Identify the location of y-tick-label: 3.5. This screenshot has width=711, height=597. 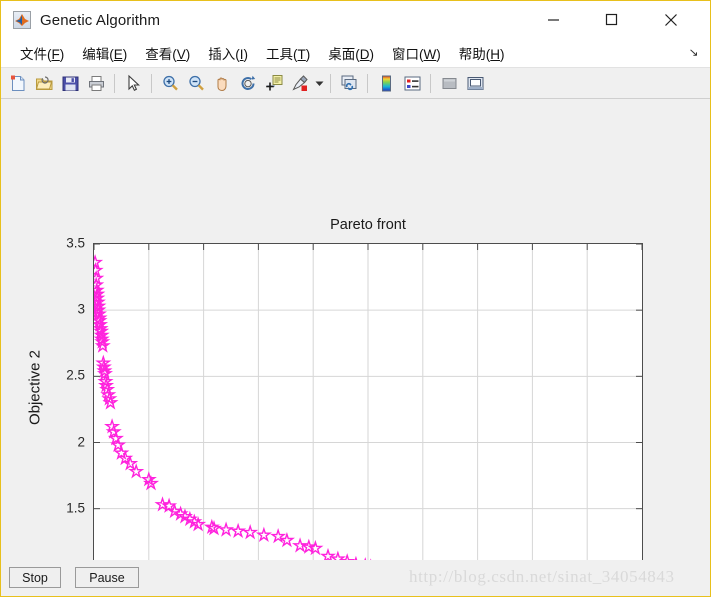
(75, 243).